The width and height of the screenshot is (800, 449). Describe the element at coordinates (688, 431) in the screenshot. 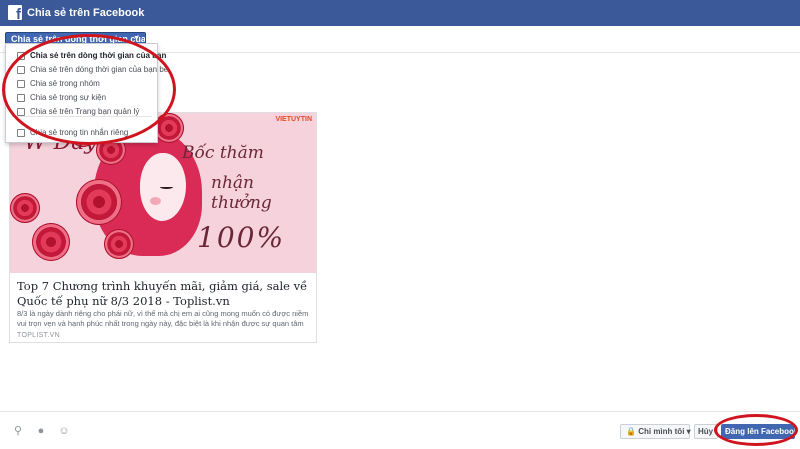

I see `chevron-down-icon: ▾` at that location.